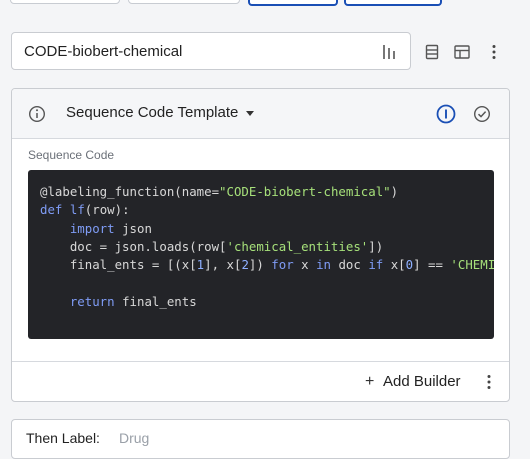 The width and height of the screenshot is (530, 459). I want to click on resize-handle-icon, so click(389, 52).